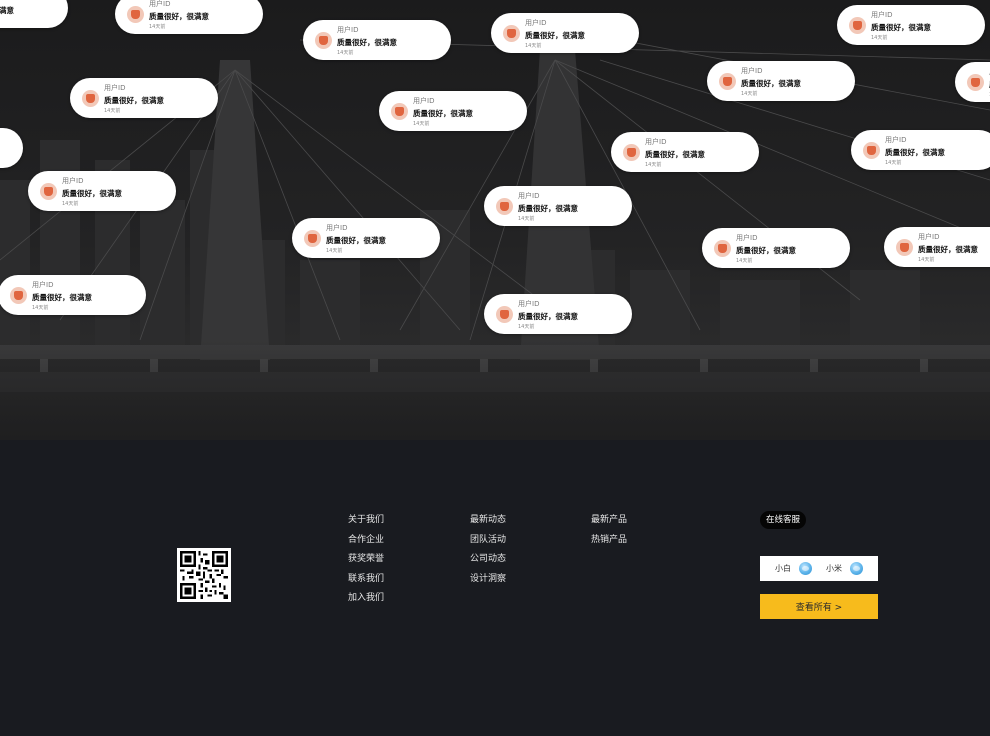 This screenshot has width=990, height=736. I want to click on view-all-button: 查看所有 >, so click(819, 606).